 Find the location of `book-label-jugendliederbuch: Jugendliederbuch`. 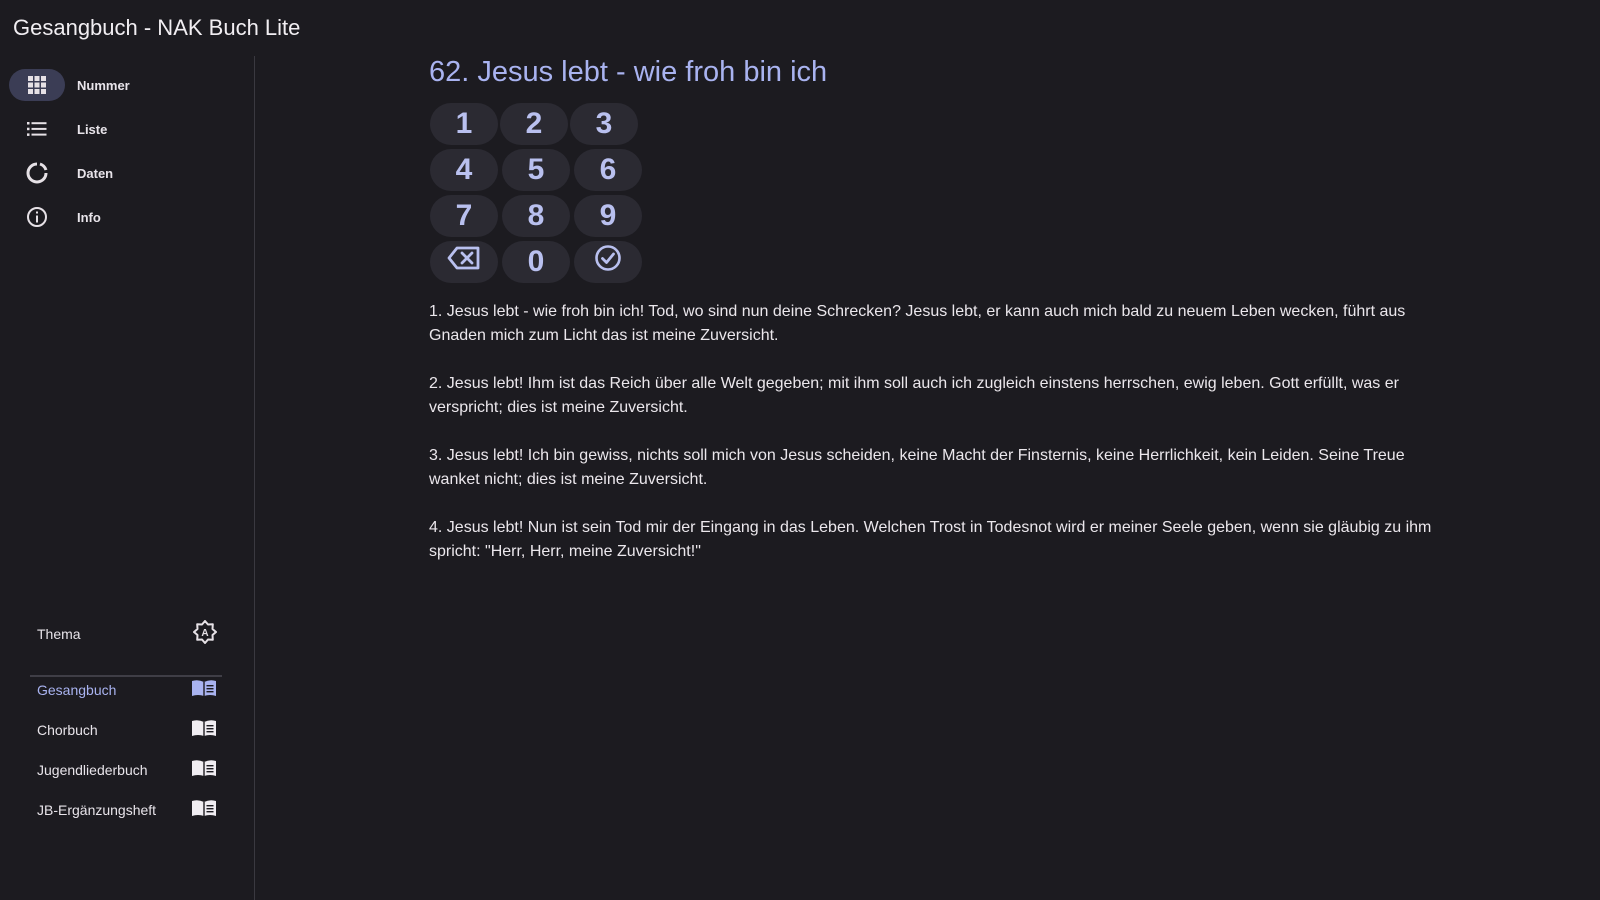

book-label-jugendliederbuch: Jugendliederbuch is located at coordinates (92, 770).